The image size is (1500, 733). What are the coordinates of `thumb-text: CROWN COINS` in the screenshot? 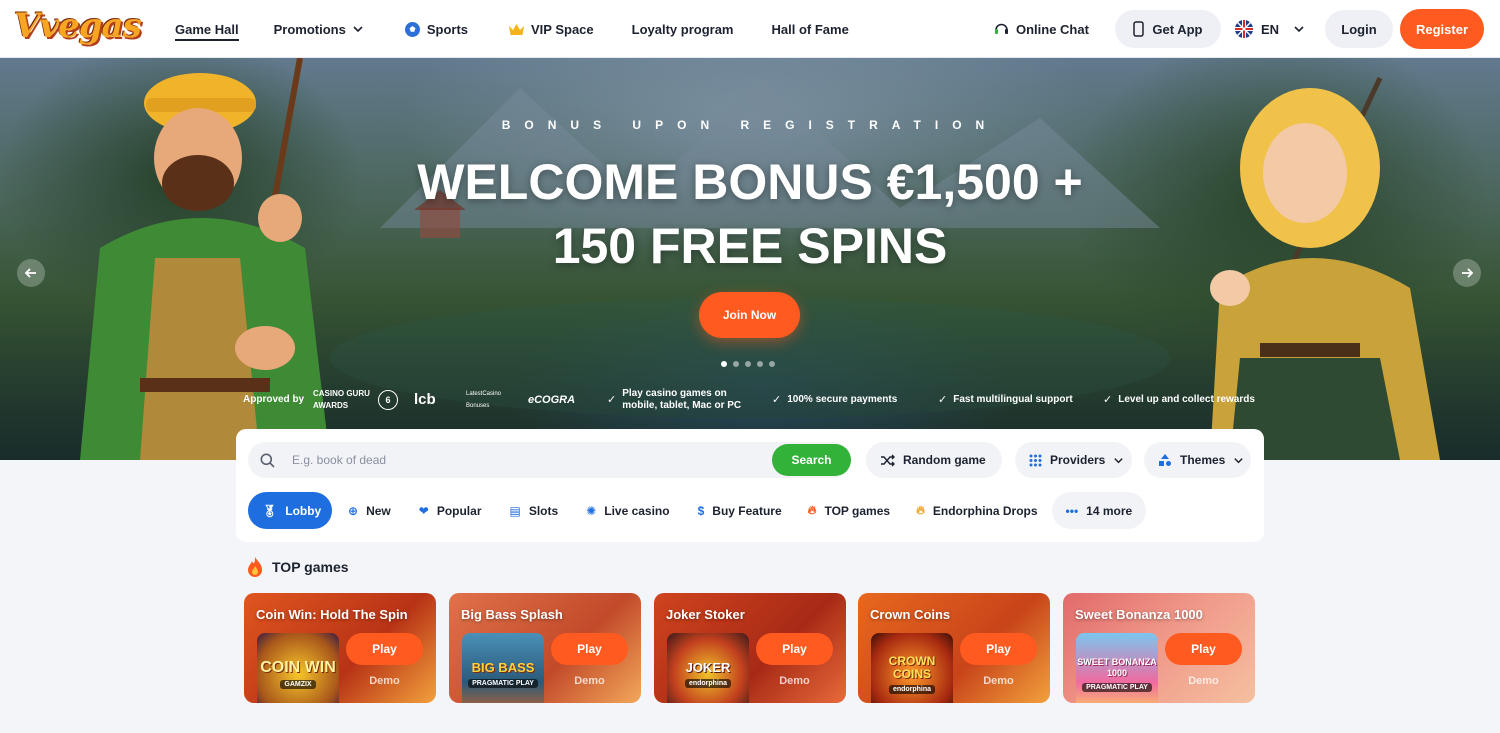 It's located at (912, 667).